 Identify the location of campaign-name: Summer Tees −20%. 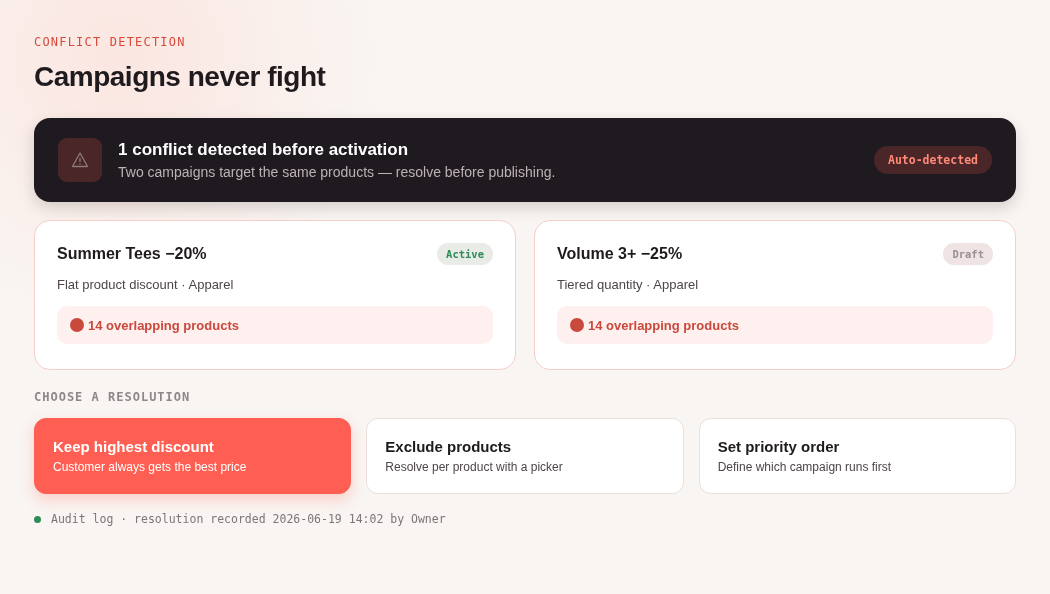
(132, 254).